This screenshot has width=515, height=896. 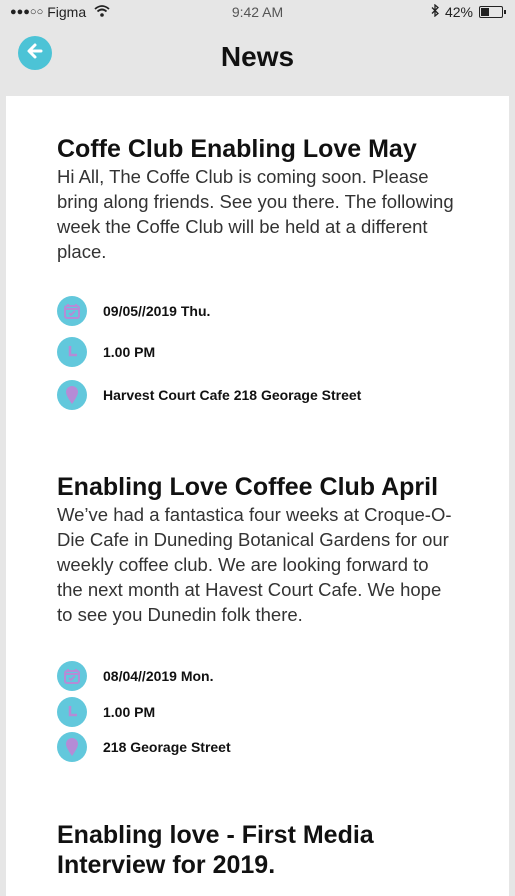 I want to click on event-location-row: 218 Georage Street, so click(x=144, y=747).